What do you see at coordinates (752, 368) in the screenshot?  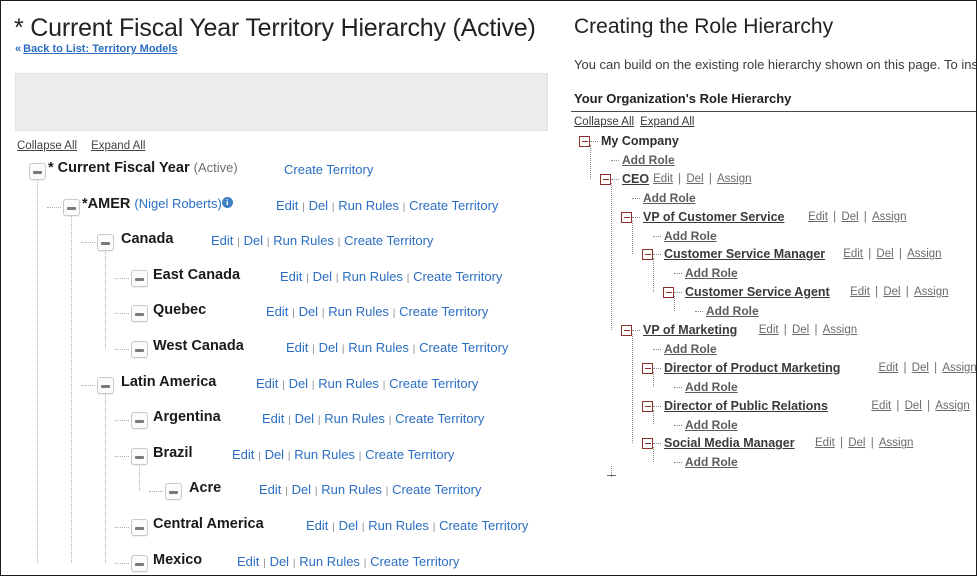 I see `role-name-link: Director of Product Marketing` at bounding box center [752, 368].